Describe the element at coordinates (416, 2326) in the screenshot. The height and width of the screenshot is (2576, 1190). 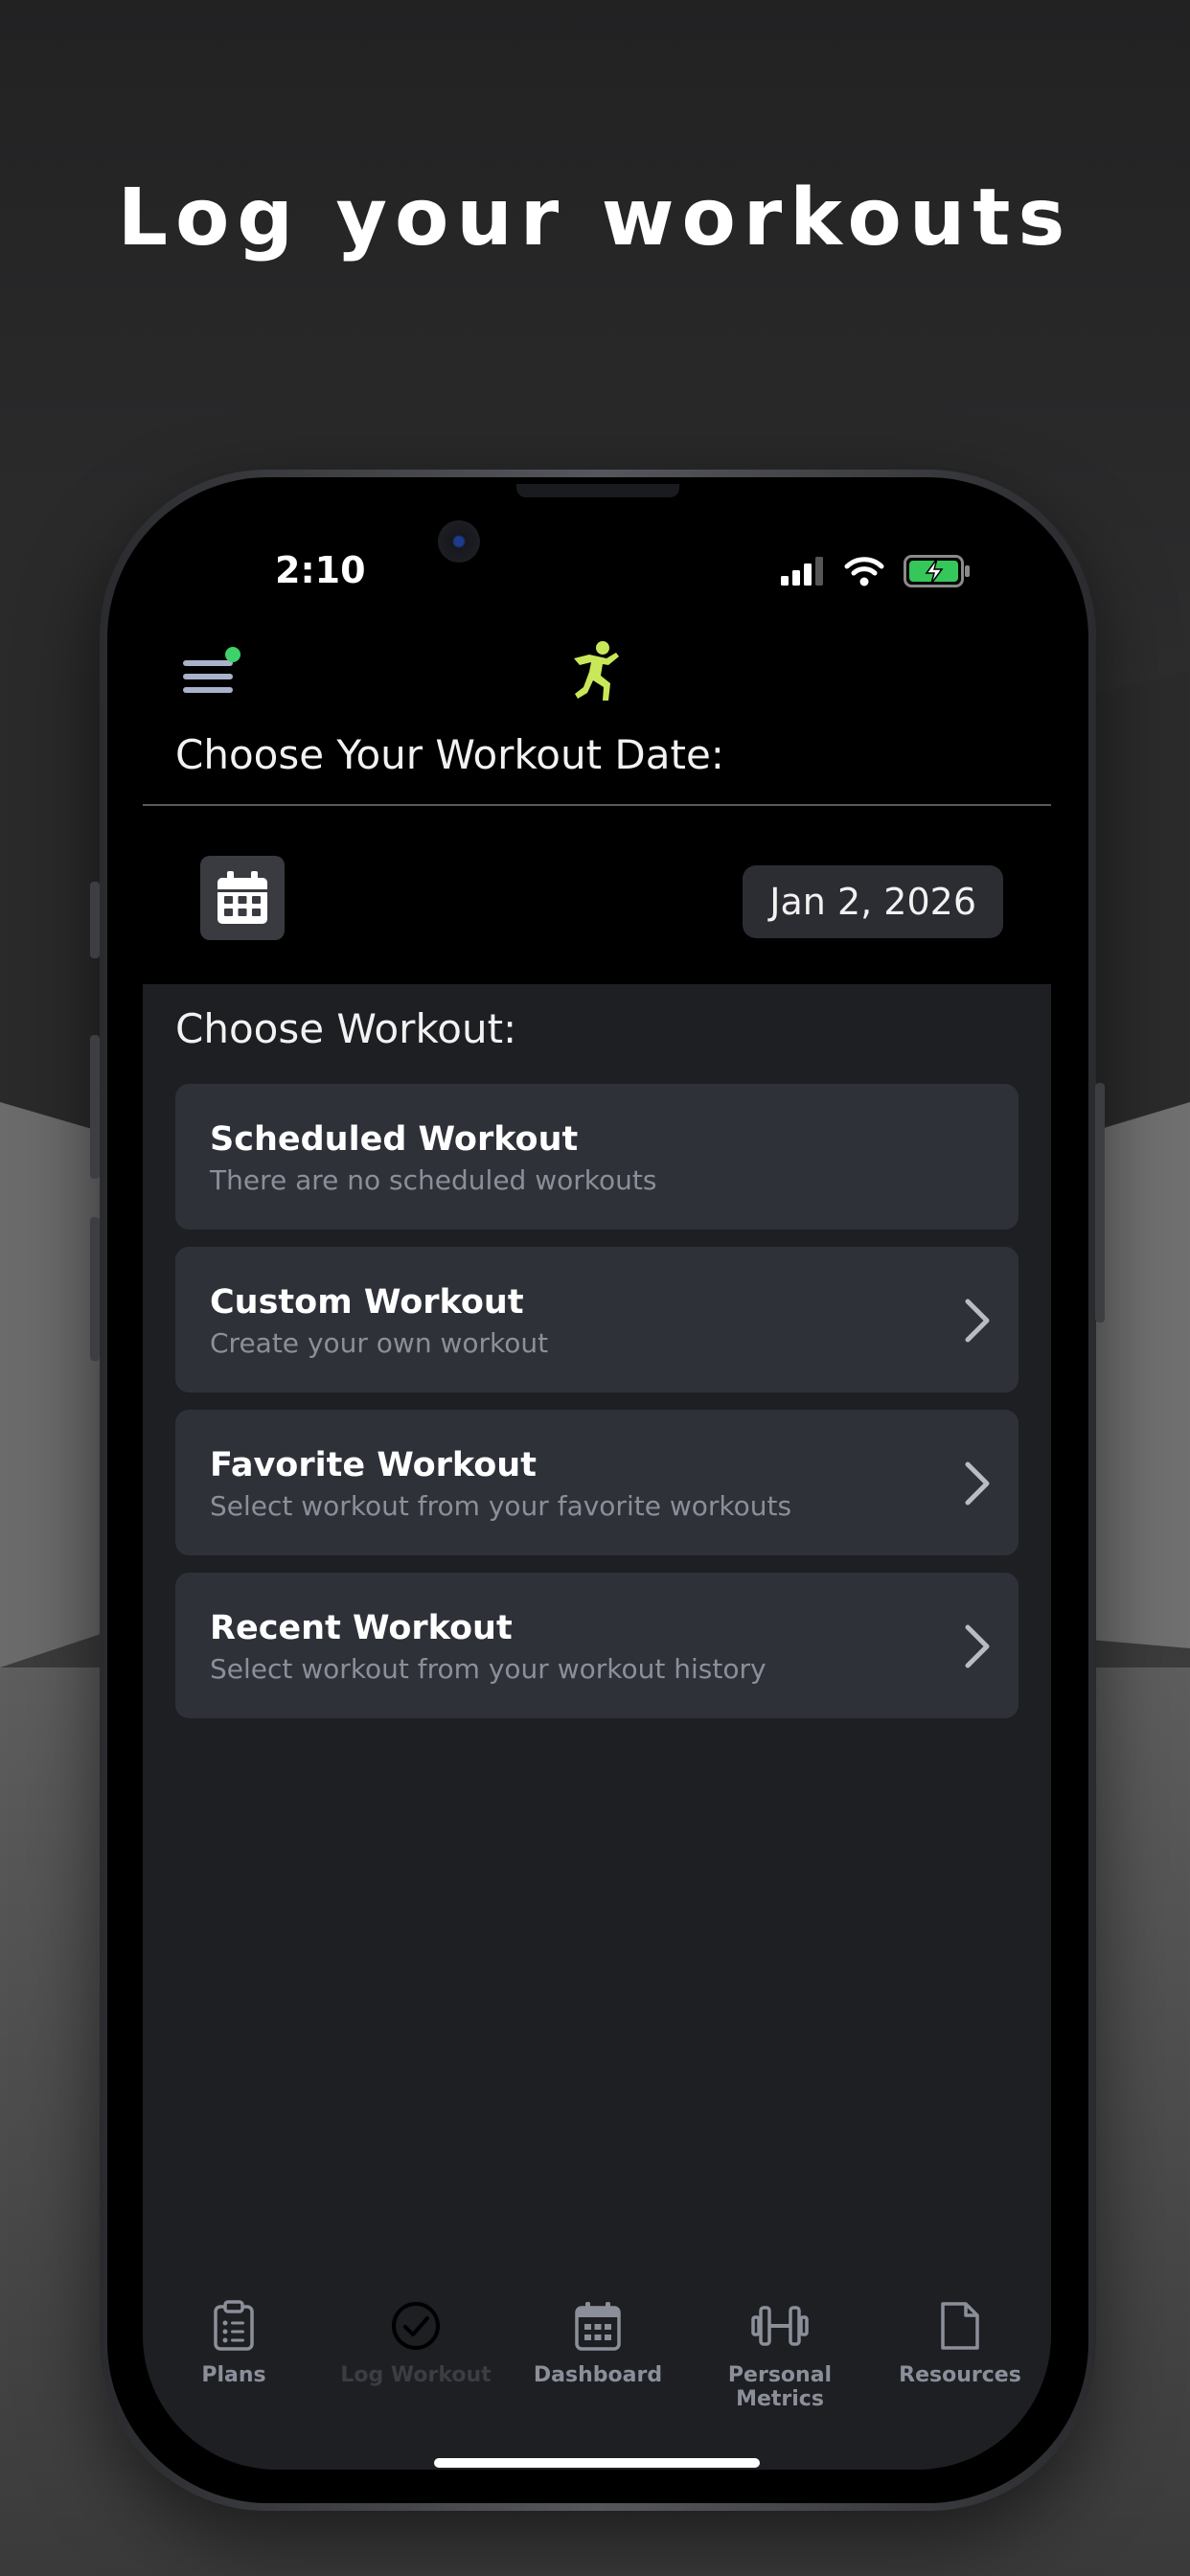
I see `checkmark-circle-icon` at that location.